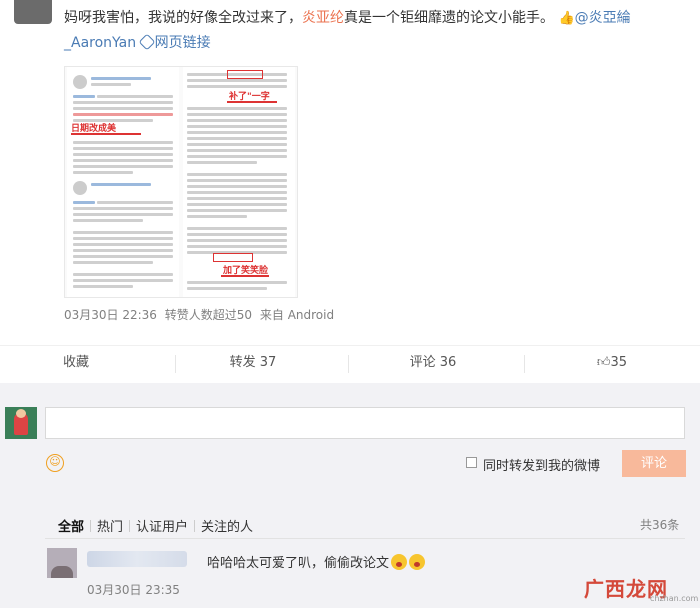 The image size is (700, 608). What do you see at coordinates (433, 365) in the screenshot?
I see `comment-button: 评论 36` at bounding box center [433, 365].